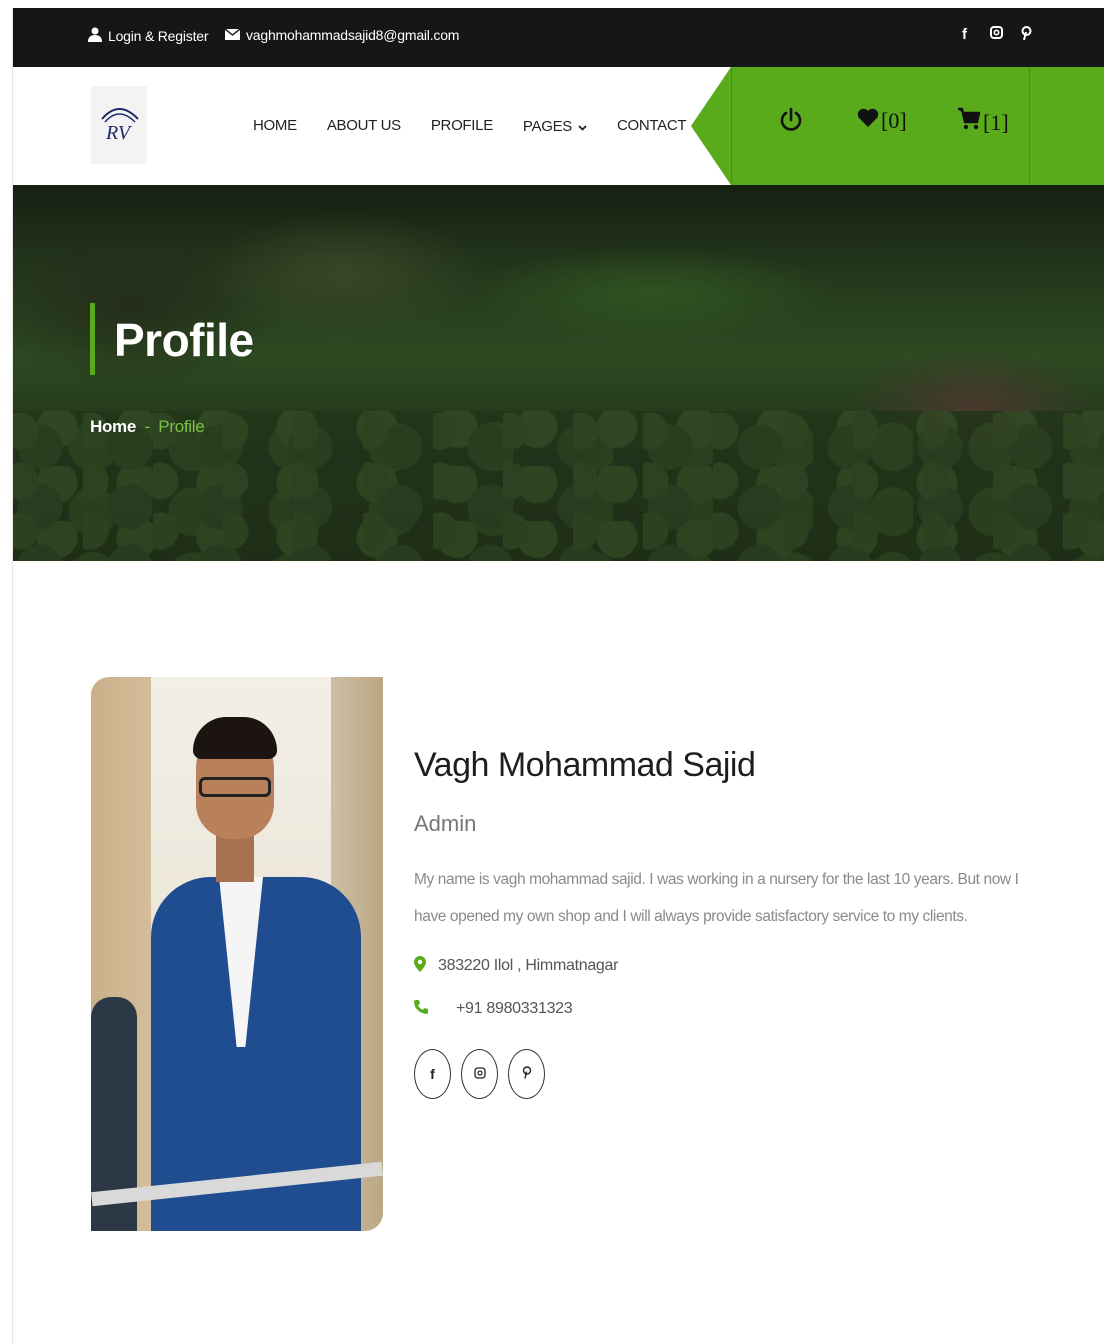  Describe the element at coordinates (184, 340) in the screenshot. I see `page-title: Profile` at that location.